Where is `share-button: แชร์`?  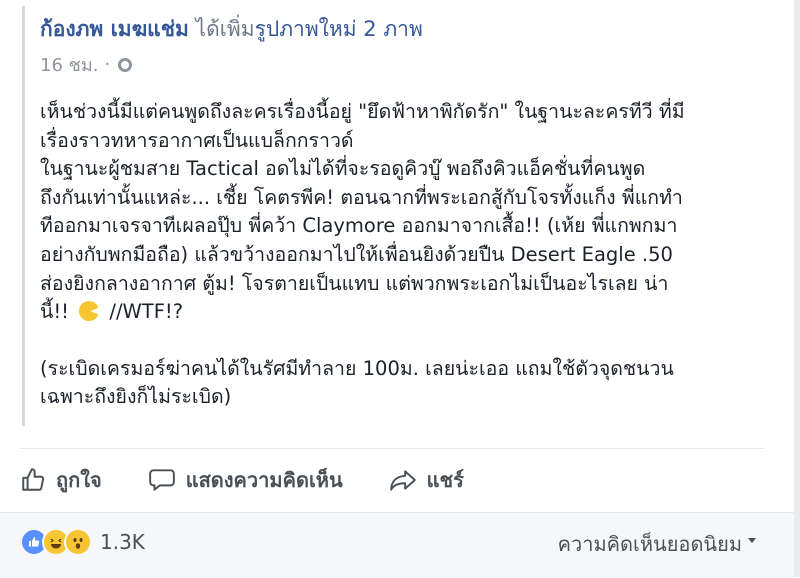
share-button: แชร์ is located at coordinates (426, 480).